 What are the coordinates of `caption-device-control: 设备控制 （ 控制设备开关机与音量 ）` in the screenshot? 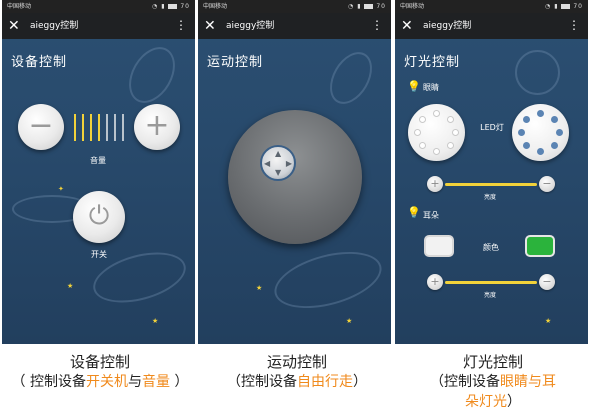 It's located at (100, 372).